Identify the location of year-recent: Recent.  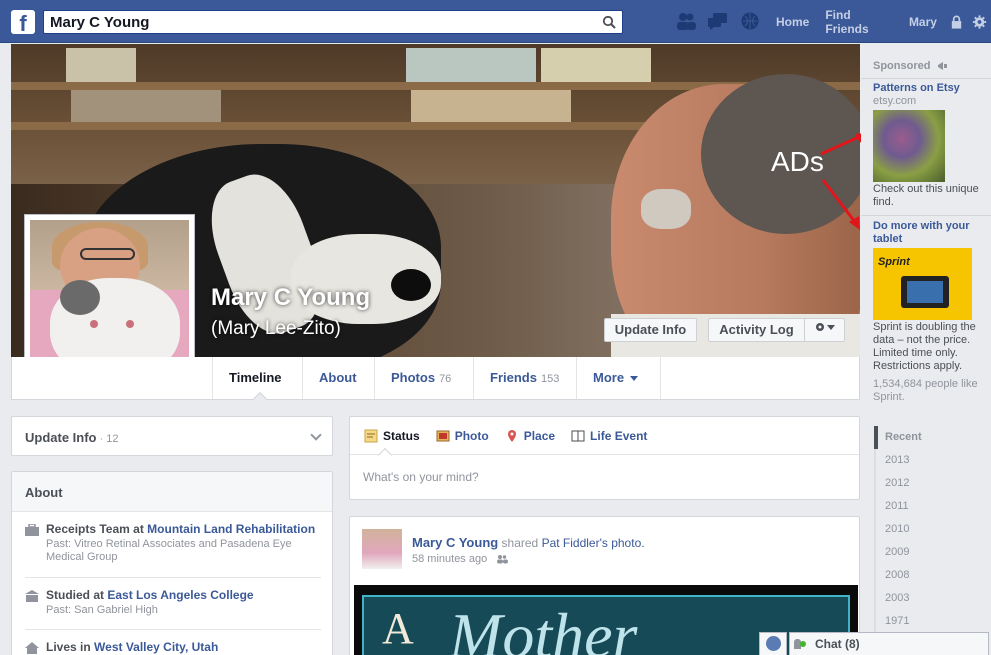
(929, 437).